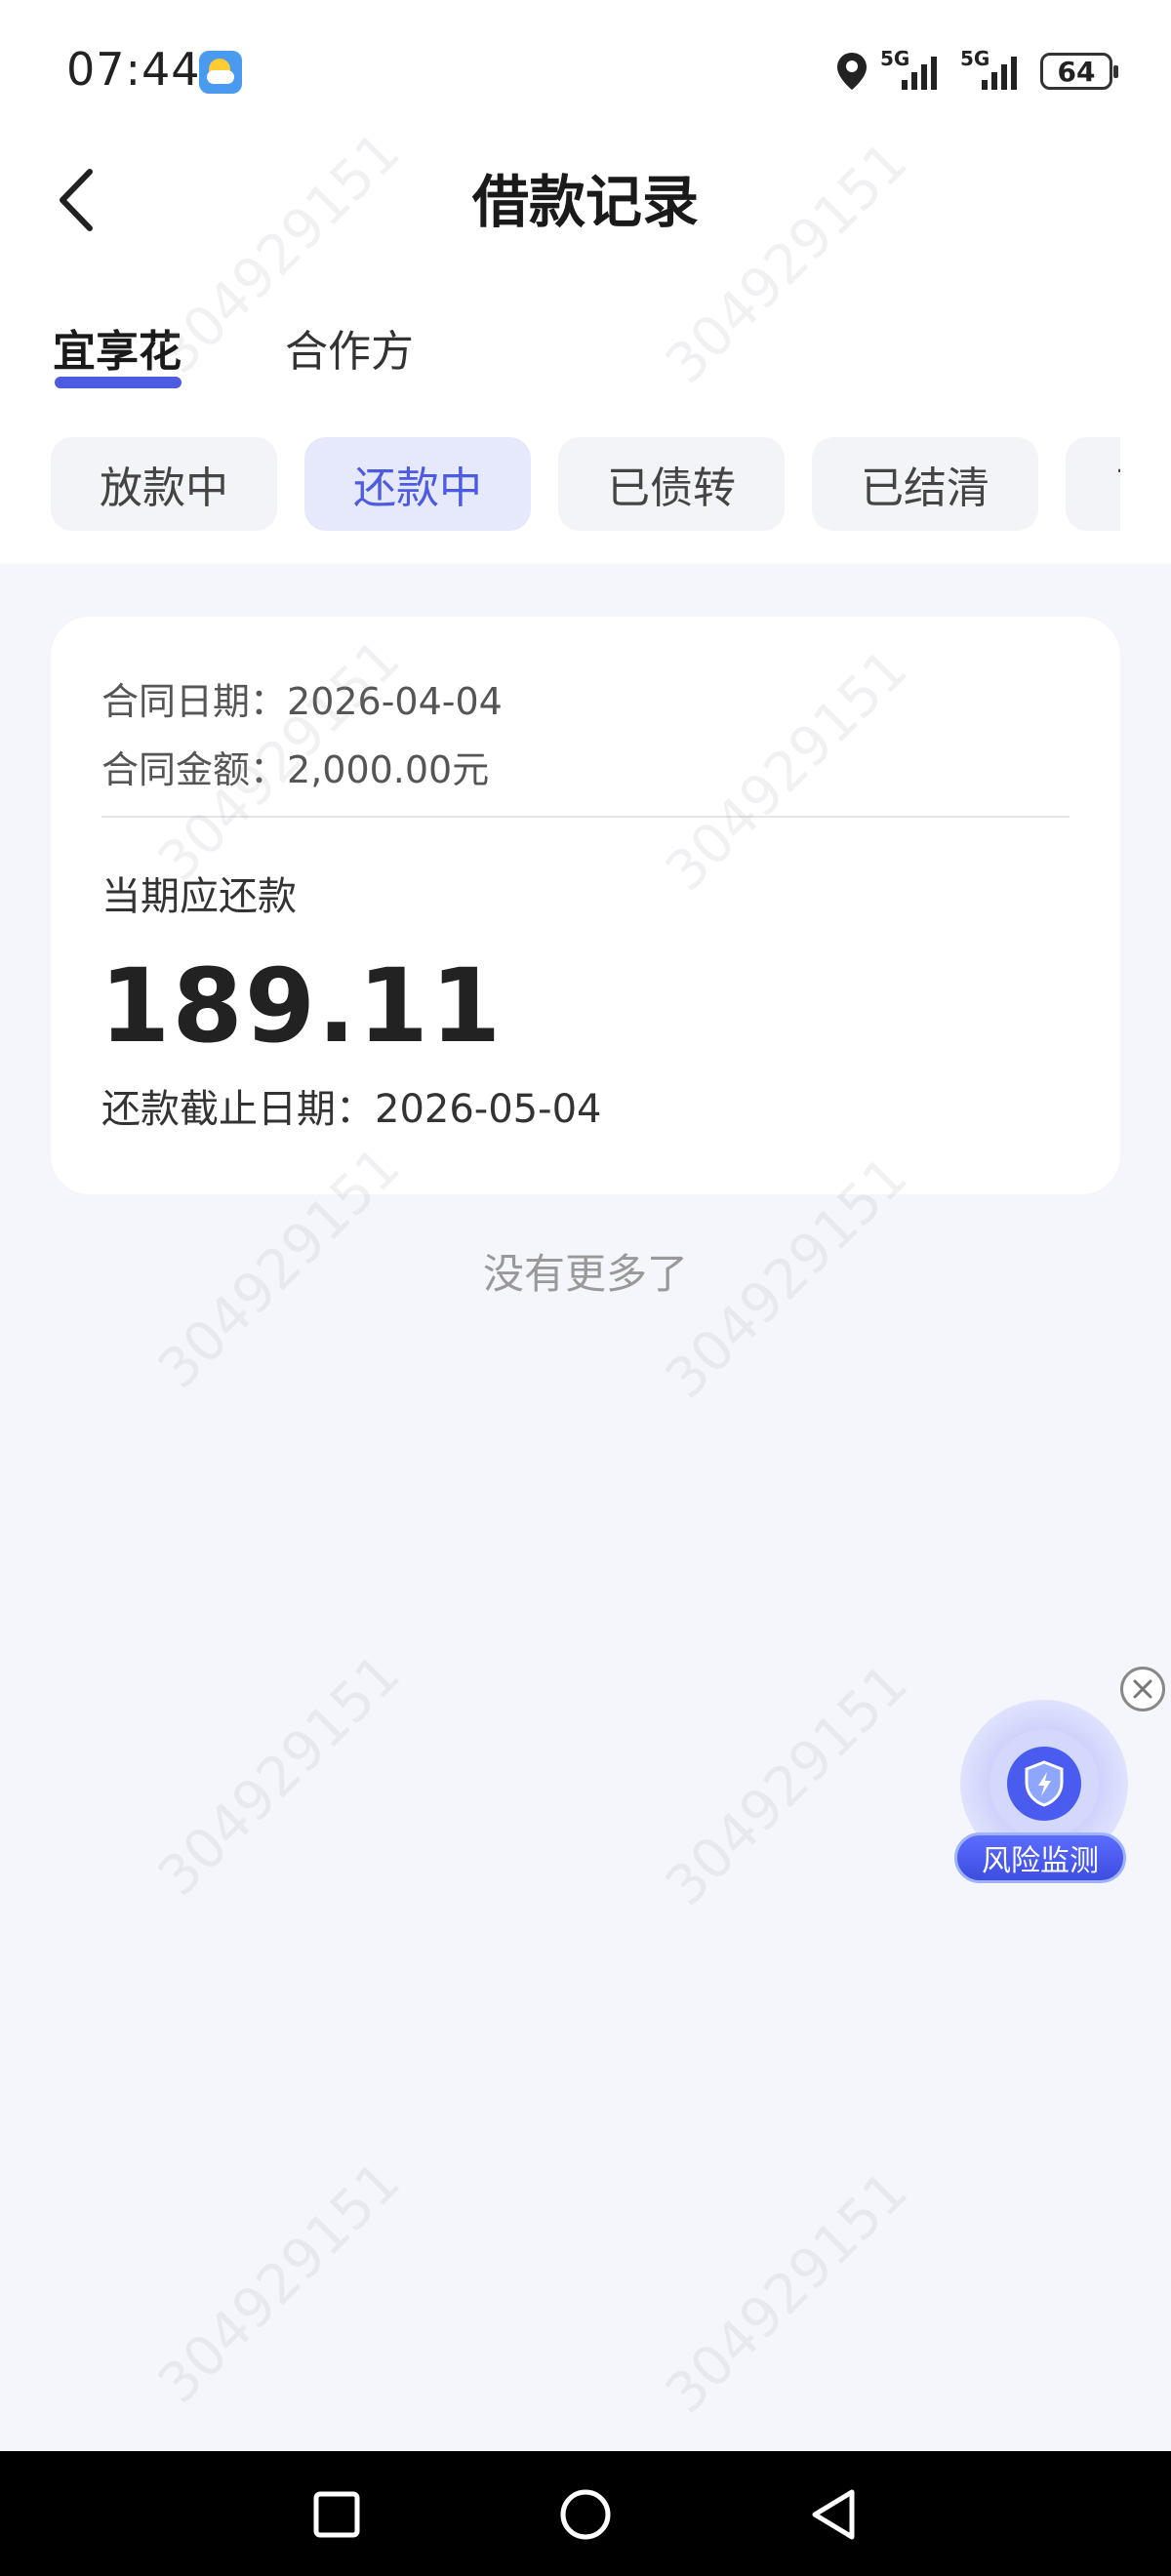  What do you see at coordinates (302, 1006) in the screenshot?
I see `due-amount: 189.11` at bounding box center [302, 1006].